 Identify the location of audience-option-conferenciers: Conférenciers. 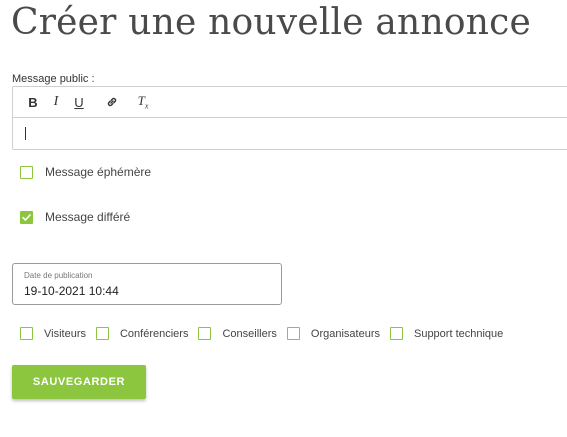
(142, 333).